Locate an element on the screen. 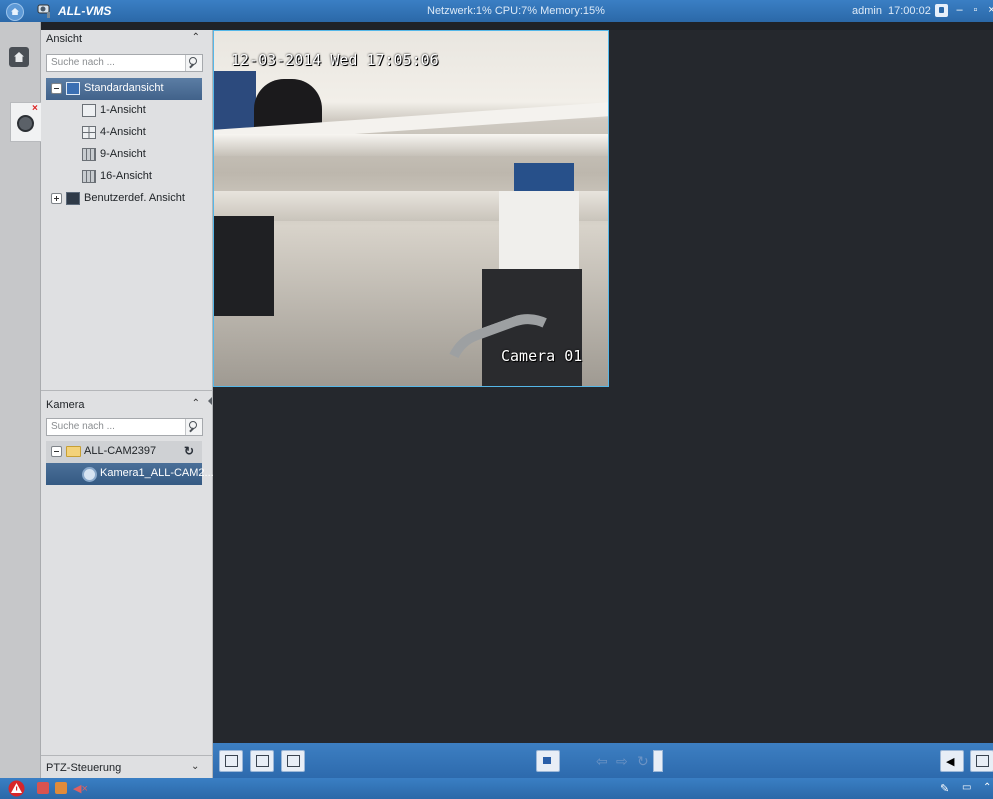 The height and width of the screenshot is (799, 993). window-icon: ▭ is located at coordinates (968, 788).